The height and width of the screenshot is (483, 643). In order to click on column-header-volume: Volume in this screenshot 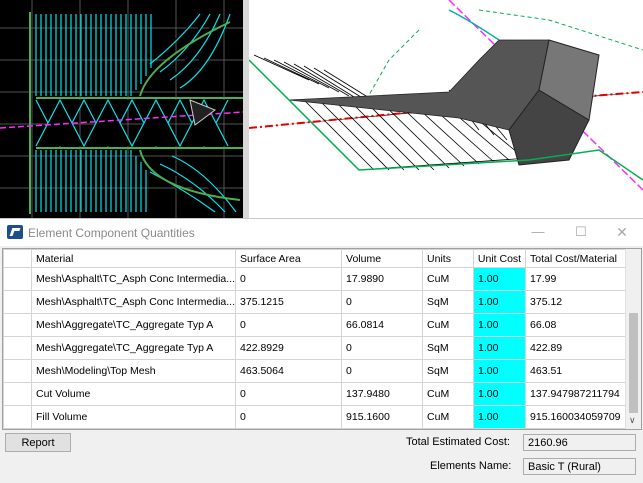, I will do `click(382, 258)`.